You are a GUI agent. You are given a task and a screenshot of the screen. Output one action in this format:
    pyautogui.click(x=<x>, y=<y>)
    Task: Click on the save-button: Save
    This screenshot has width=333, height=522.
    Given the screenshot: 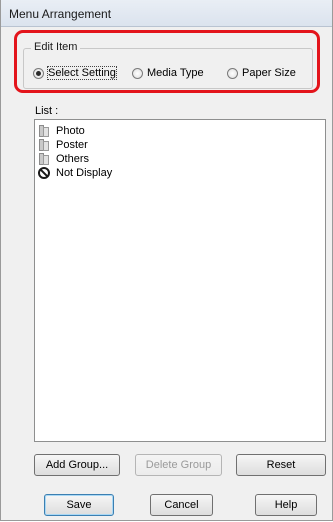 What is the action you would take?
    pyautogui.click(x=79, y=505)
    